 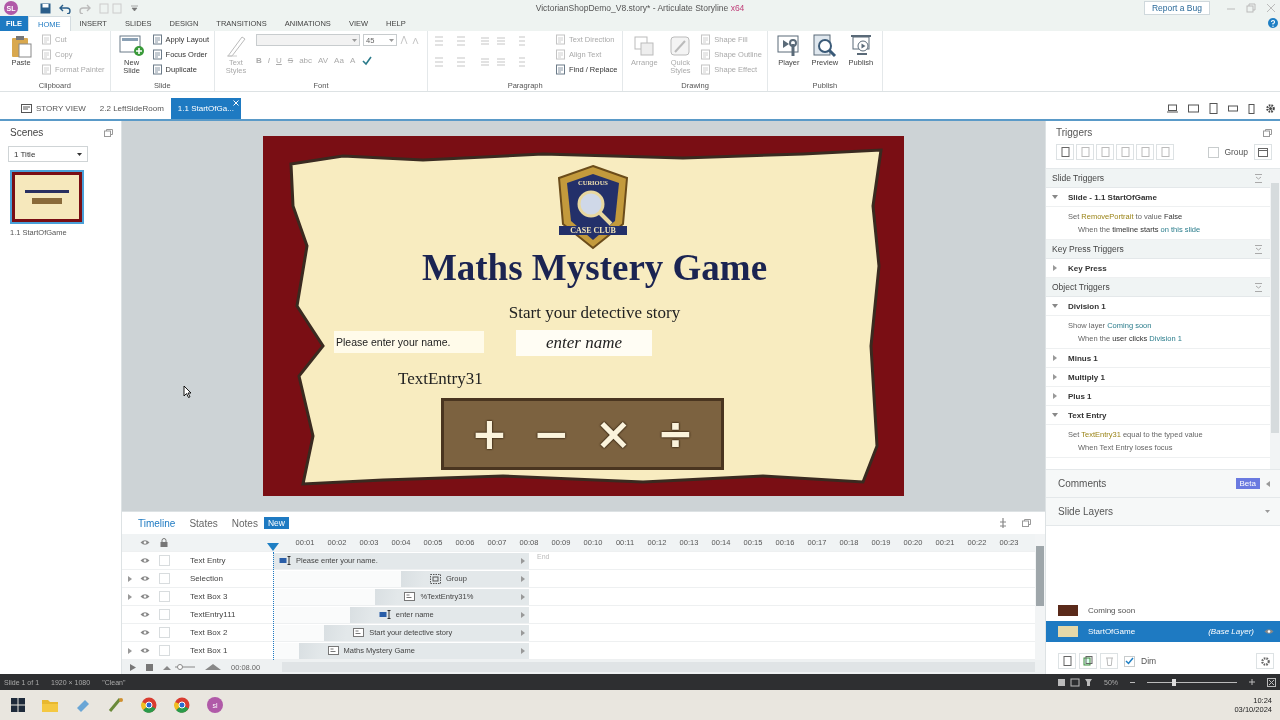 What do you see at coordinates (1158, 306) in the screenshot?
I see `trigger-item: Division 1` at bounding box center [1158, 306].